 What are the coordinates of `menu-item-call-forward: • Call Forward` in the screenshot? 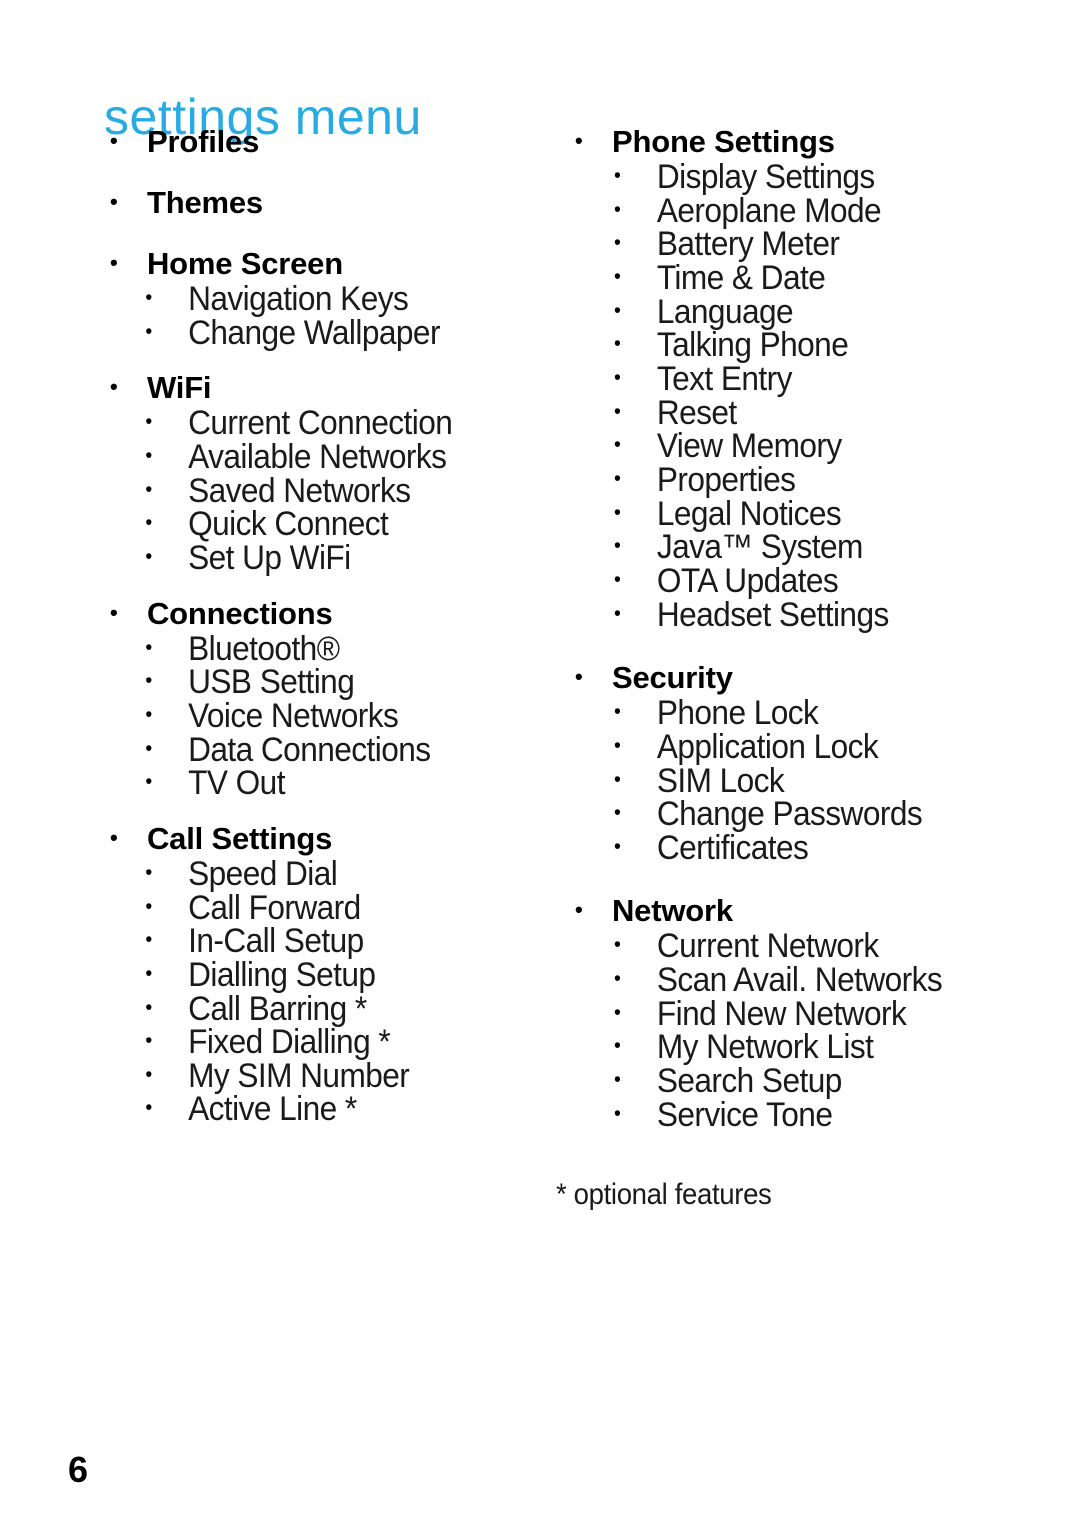 It's located at (319, 907).